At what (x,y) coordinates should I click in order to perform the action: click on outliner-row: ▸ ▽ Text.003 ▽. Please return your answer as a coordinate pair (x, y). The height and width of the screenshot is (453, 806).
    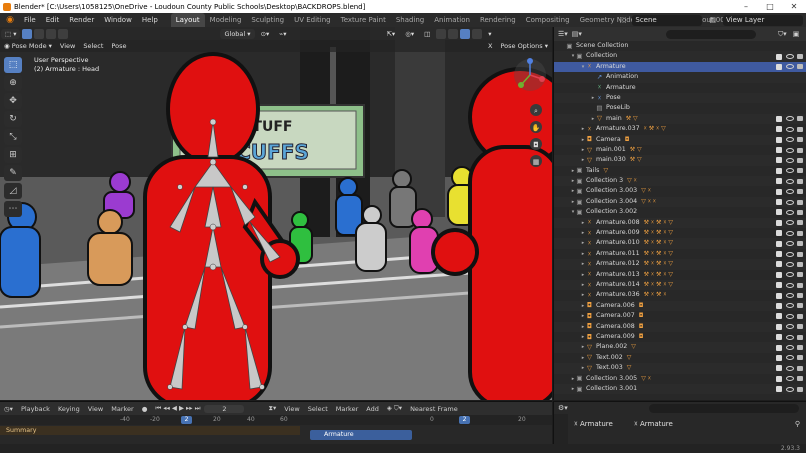
    Looking at the image, I should click on (680, 368).